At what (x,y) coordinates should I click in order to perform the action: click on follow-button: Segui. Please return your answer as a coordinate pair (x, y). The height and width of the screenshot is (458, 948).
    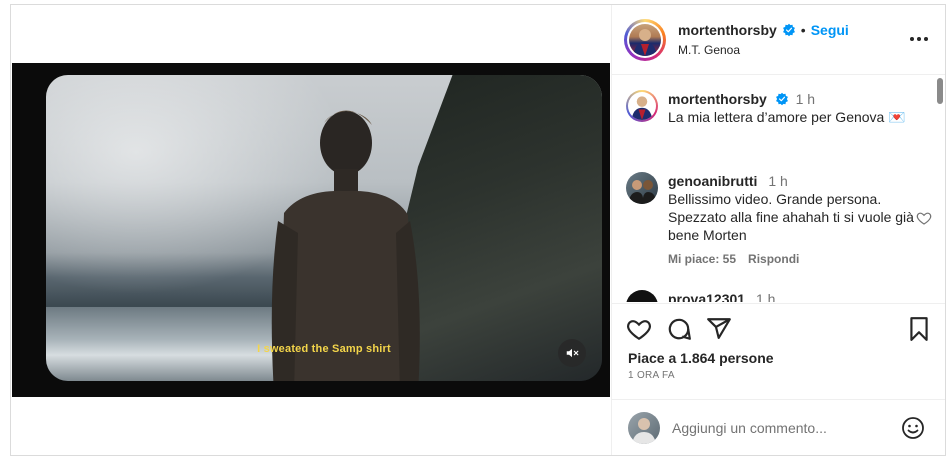
    Looking at the image, I should click on (830, 30).